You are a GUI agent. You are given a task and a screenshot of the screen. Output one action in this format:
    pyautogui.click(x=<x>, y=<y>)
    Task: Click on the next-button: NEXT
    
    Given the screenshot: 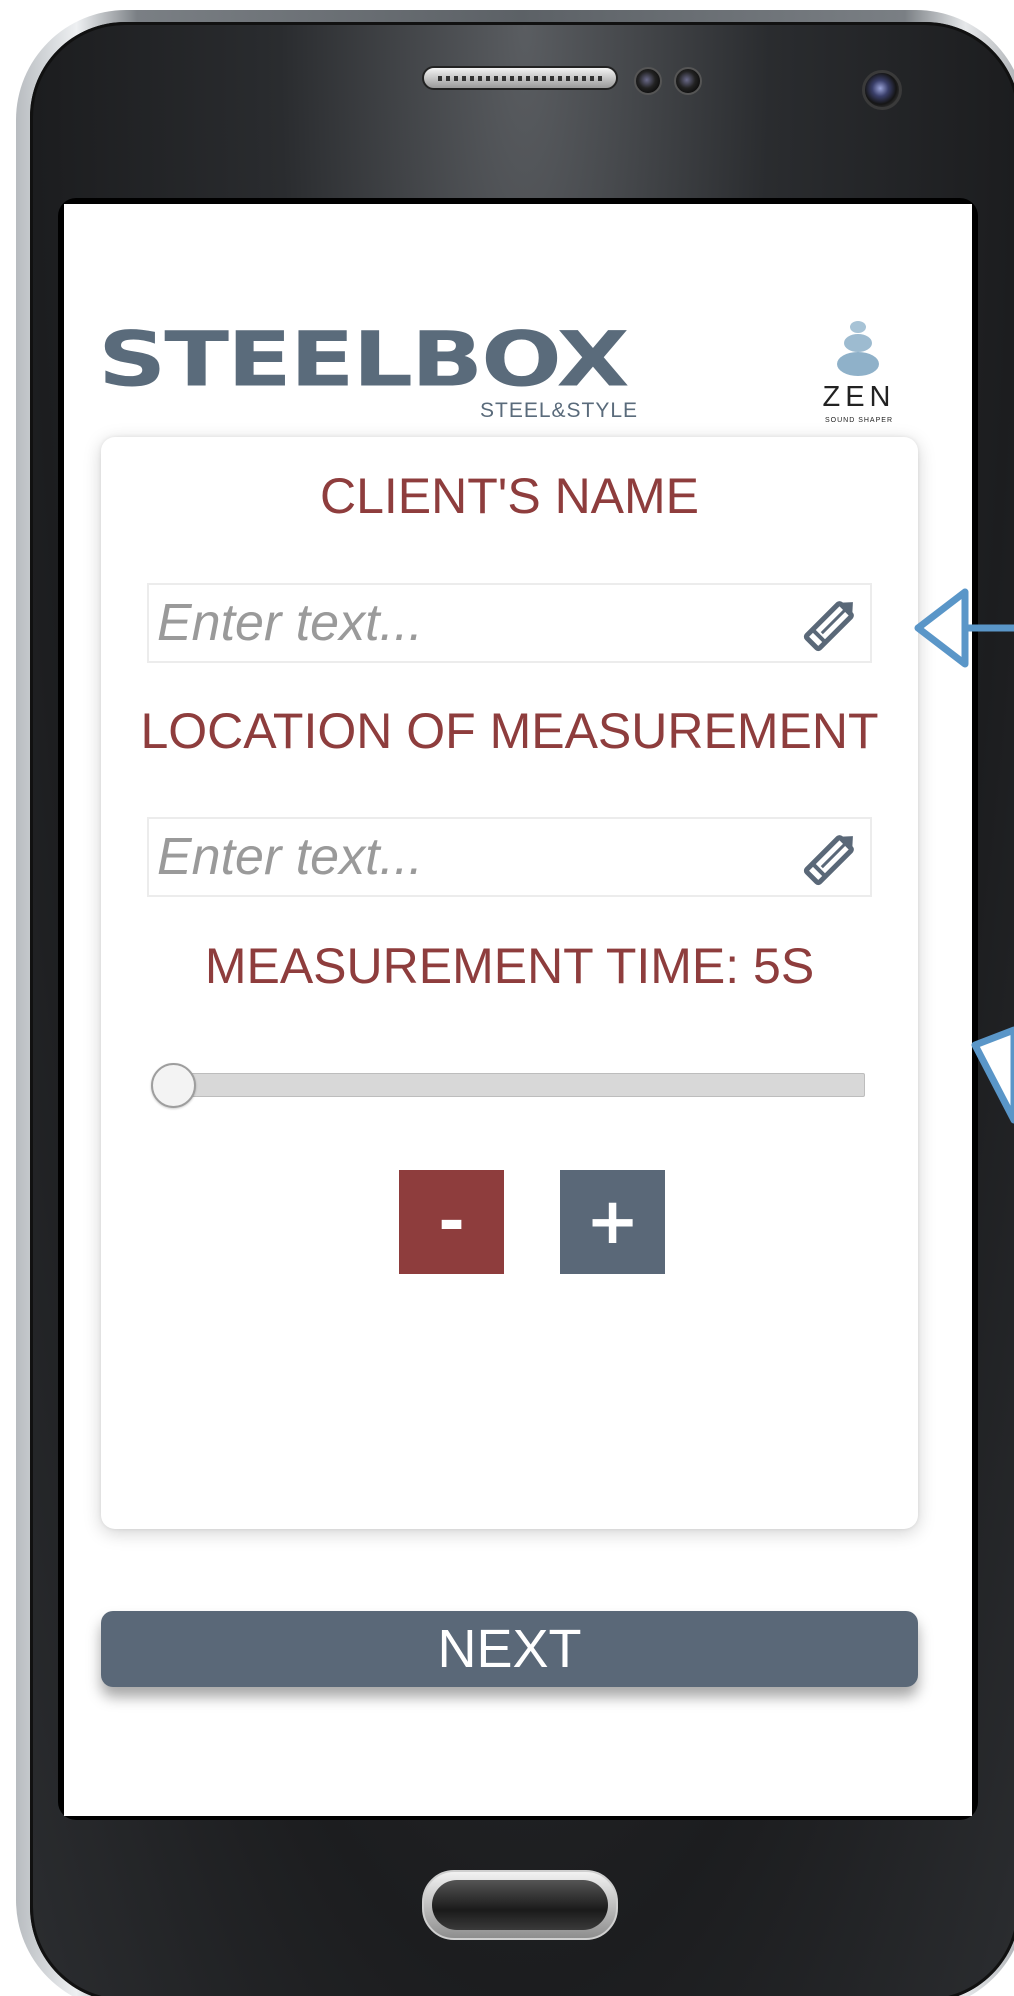 What is the action you would take?
    pyautogui.click(x=509, y=1649)
    